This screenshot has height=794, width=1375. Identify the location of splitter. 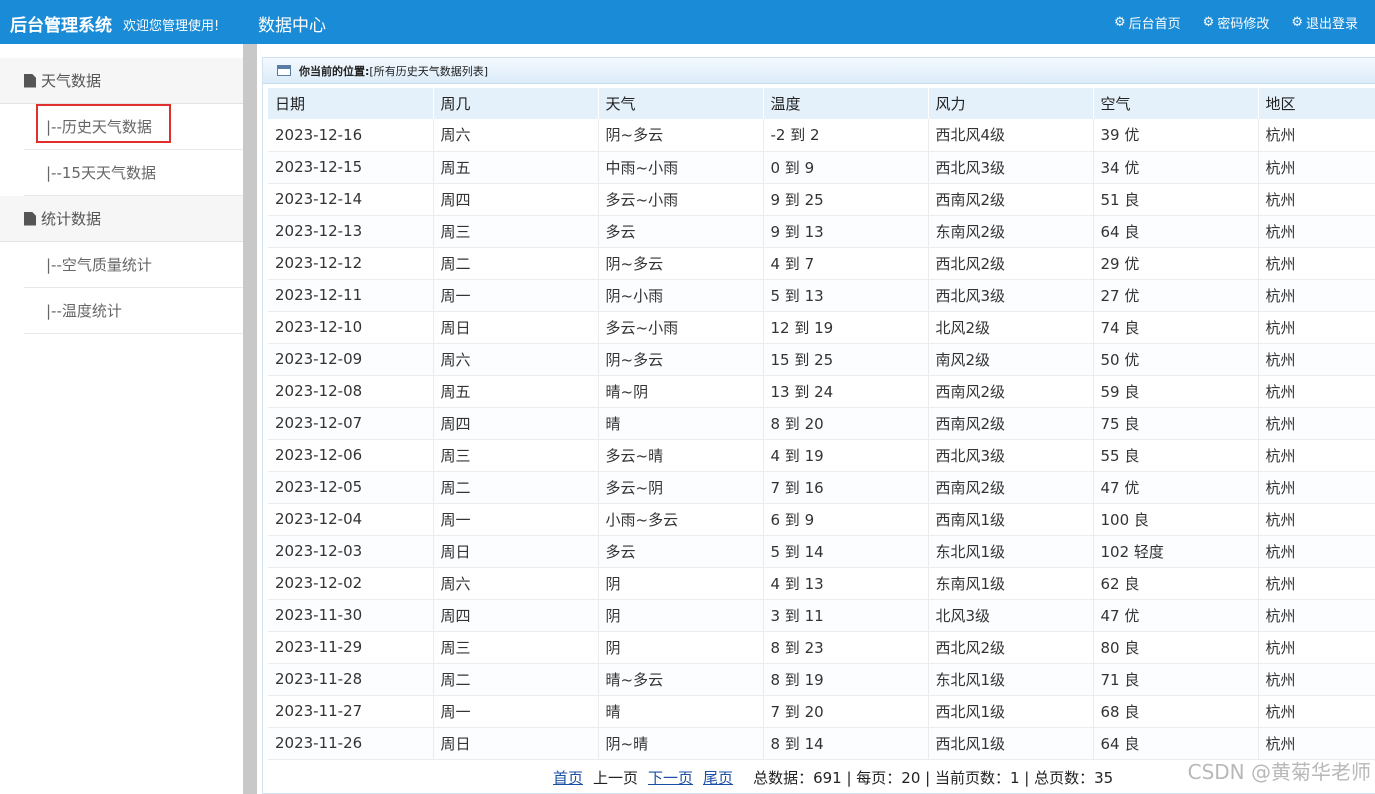
(250, 419).